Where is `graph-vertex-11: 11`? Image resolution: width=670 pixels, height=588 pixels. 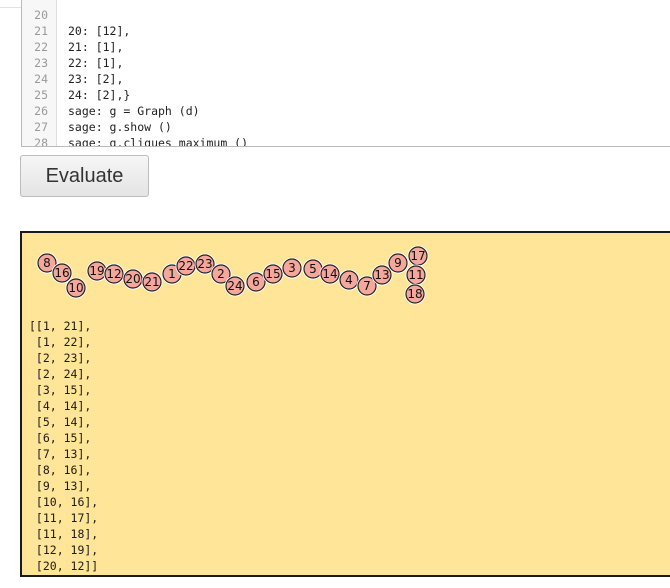
graph-vertex-11: 11 is located at coordinates (416, 275).